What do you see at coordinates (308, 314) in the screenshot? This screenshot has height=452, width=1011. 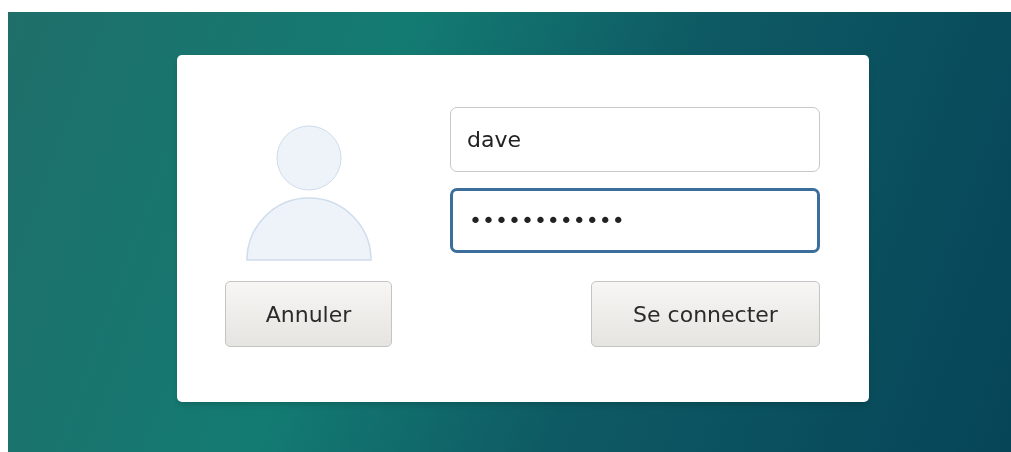 I see `cancel-button: Annuler` at bounding box center [308, 314].